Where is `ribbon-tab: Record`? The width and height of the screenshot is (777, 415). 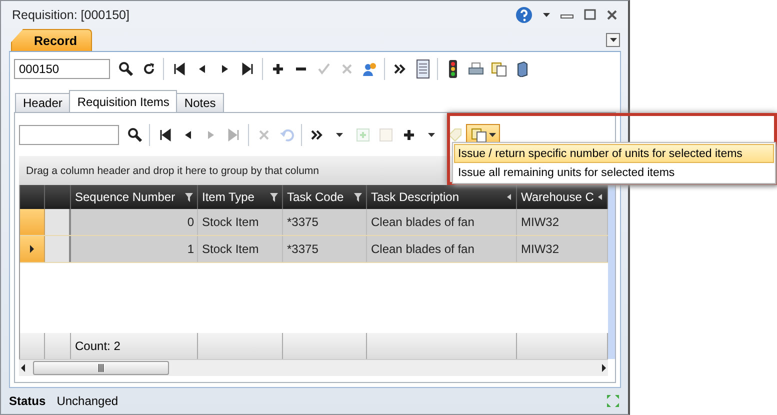 ribbon-tab: Record is located at coordinates (51, 40).